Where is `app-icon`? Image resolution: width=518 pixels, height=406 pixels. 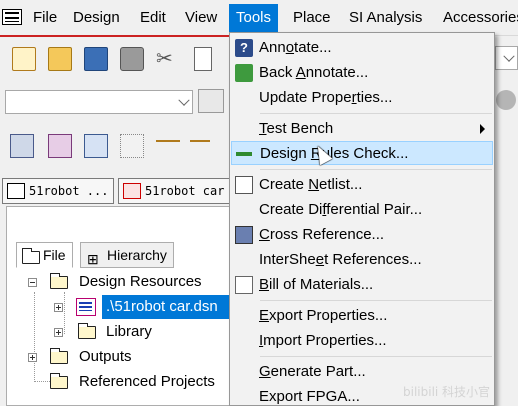
app-icon is located at coordinates (12, 17).